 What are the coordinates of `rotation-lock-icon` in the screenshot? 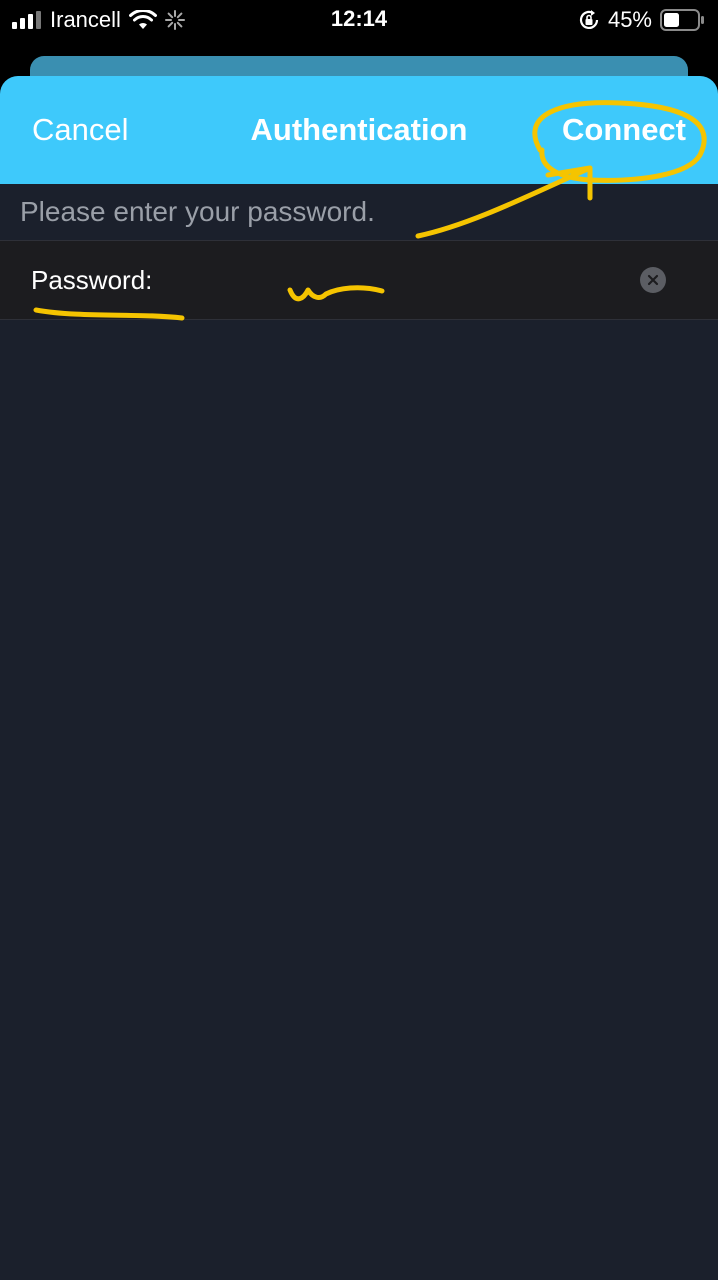 It's located at (589, 19).